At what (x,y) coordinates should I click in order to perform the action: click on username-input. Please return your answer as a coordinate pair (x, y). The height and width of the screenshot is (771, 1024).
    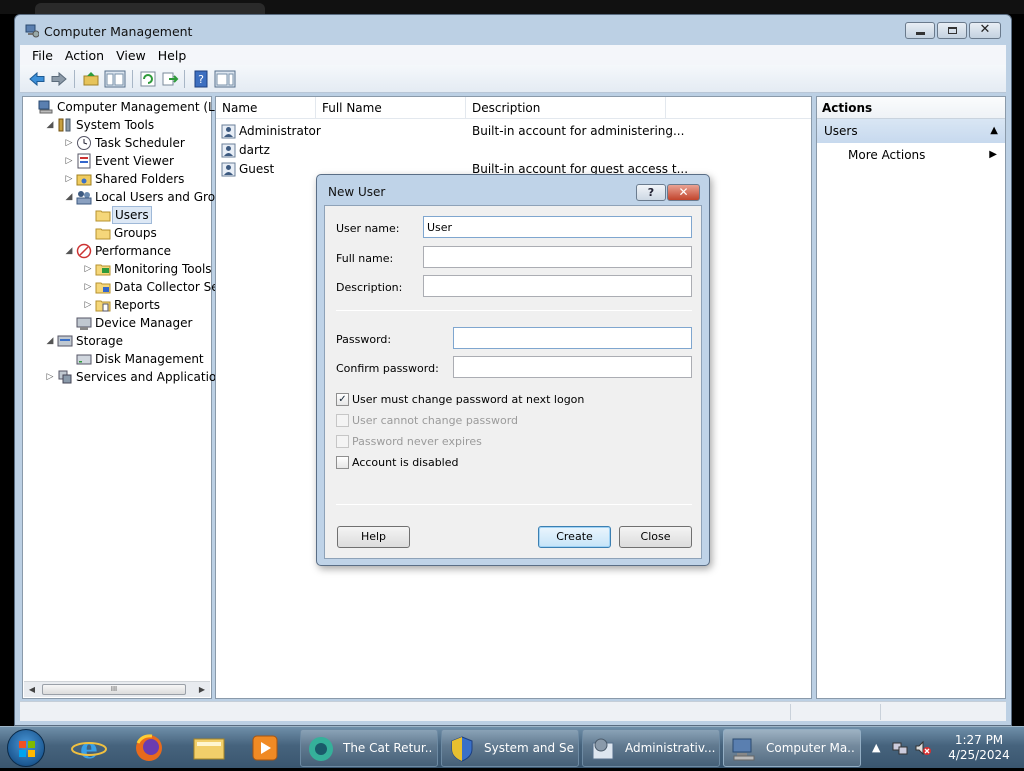
    Looking at the image, I should click on (557, 227).